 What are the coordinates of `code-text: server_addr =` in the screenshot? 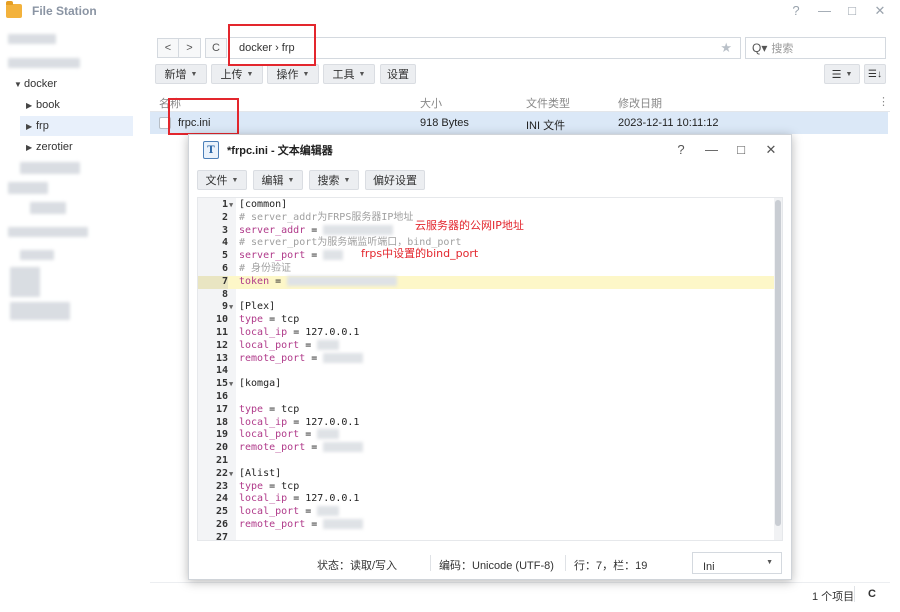 It's located at (316, 231).